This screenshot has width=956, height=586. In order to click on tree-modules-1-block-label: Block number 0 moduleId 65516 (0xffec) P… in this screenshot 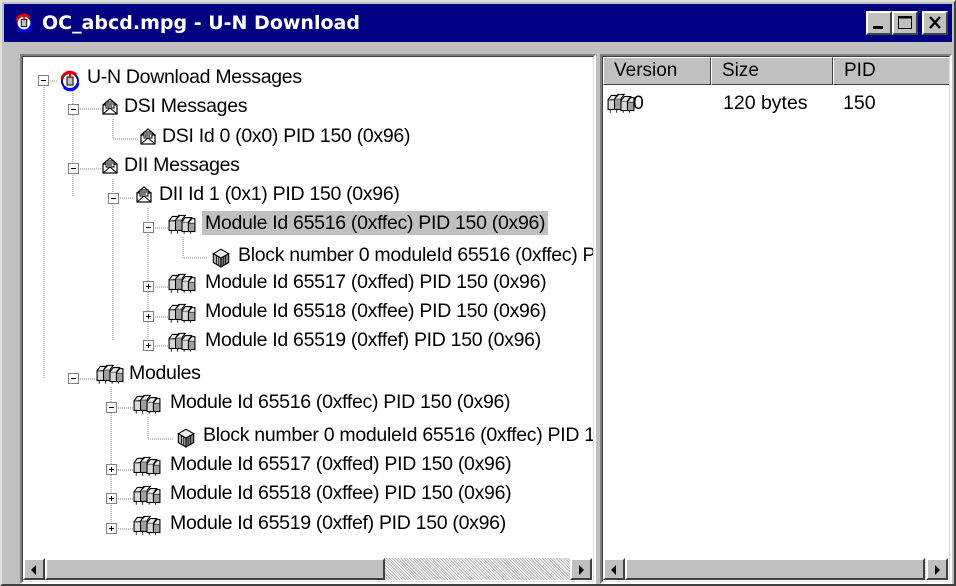, I will do `click(398, 435)`.